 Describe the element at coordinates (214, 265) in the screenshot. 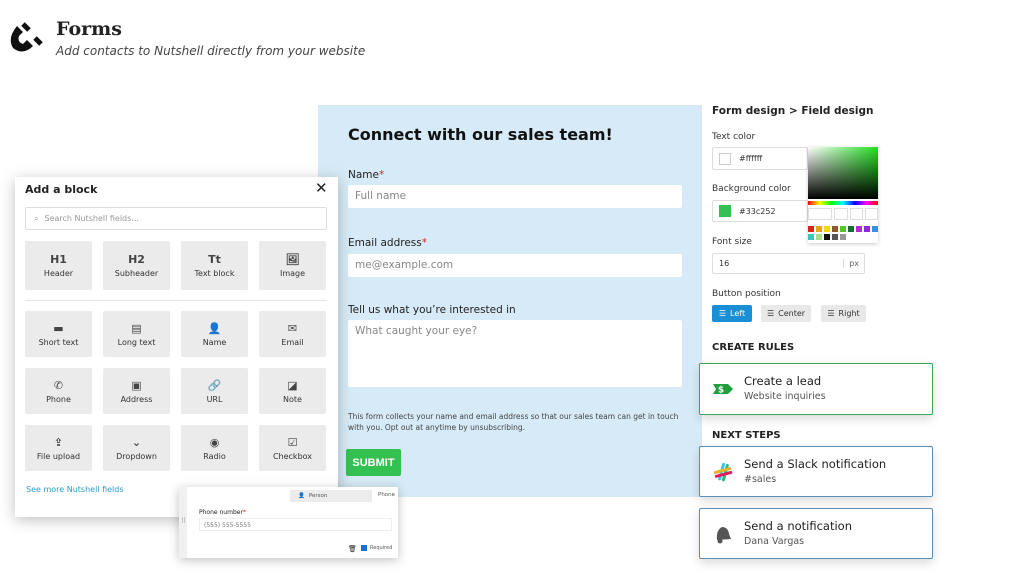

I see `block-tile: Tt Text block` at that location.